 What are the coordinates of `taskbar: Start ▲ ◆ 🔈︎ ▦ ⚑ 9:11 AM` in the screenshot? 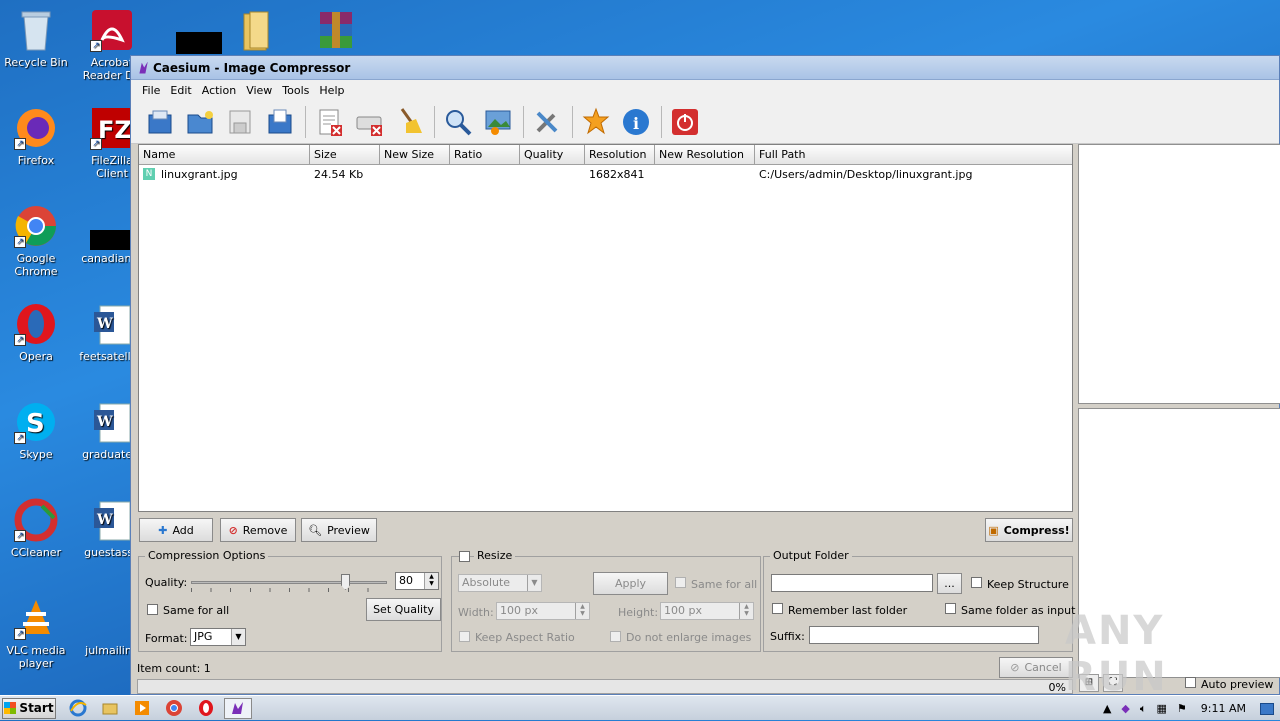 It's located at (640, 707).